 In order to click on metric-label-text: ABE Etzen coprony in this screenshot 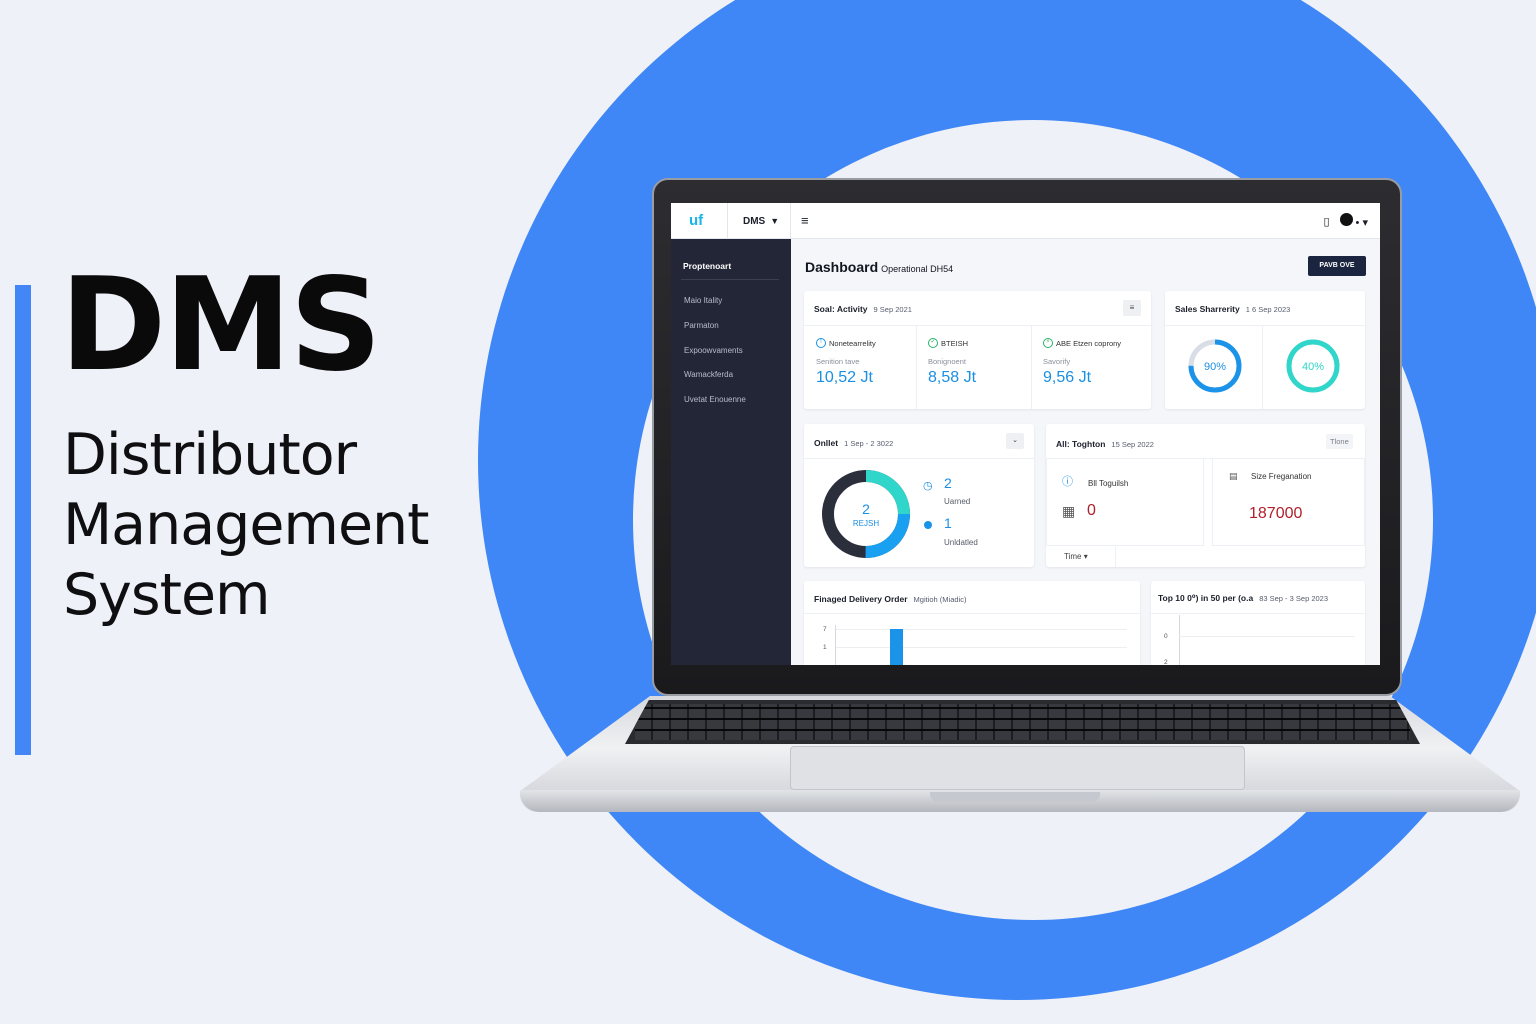, I will do `click(1089, 343)`.